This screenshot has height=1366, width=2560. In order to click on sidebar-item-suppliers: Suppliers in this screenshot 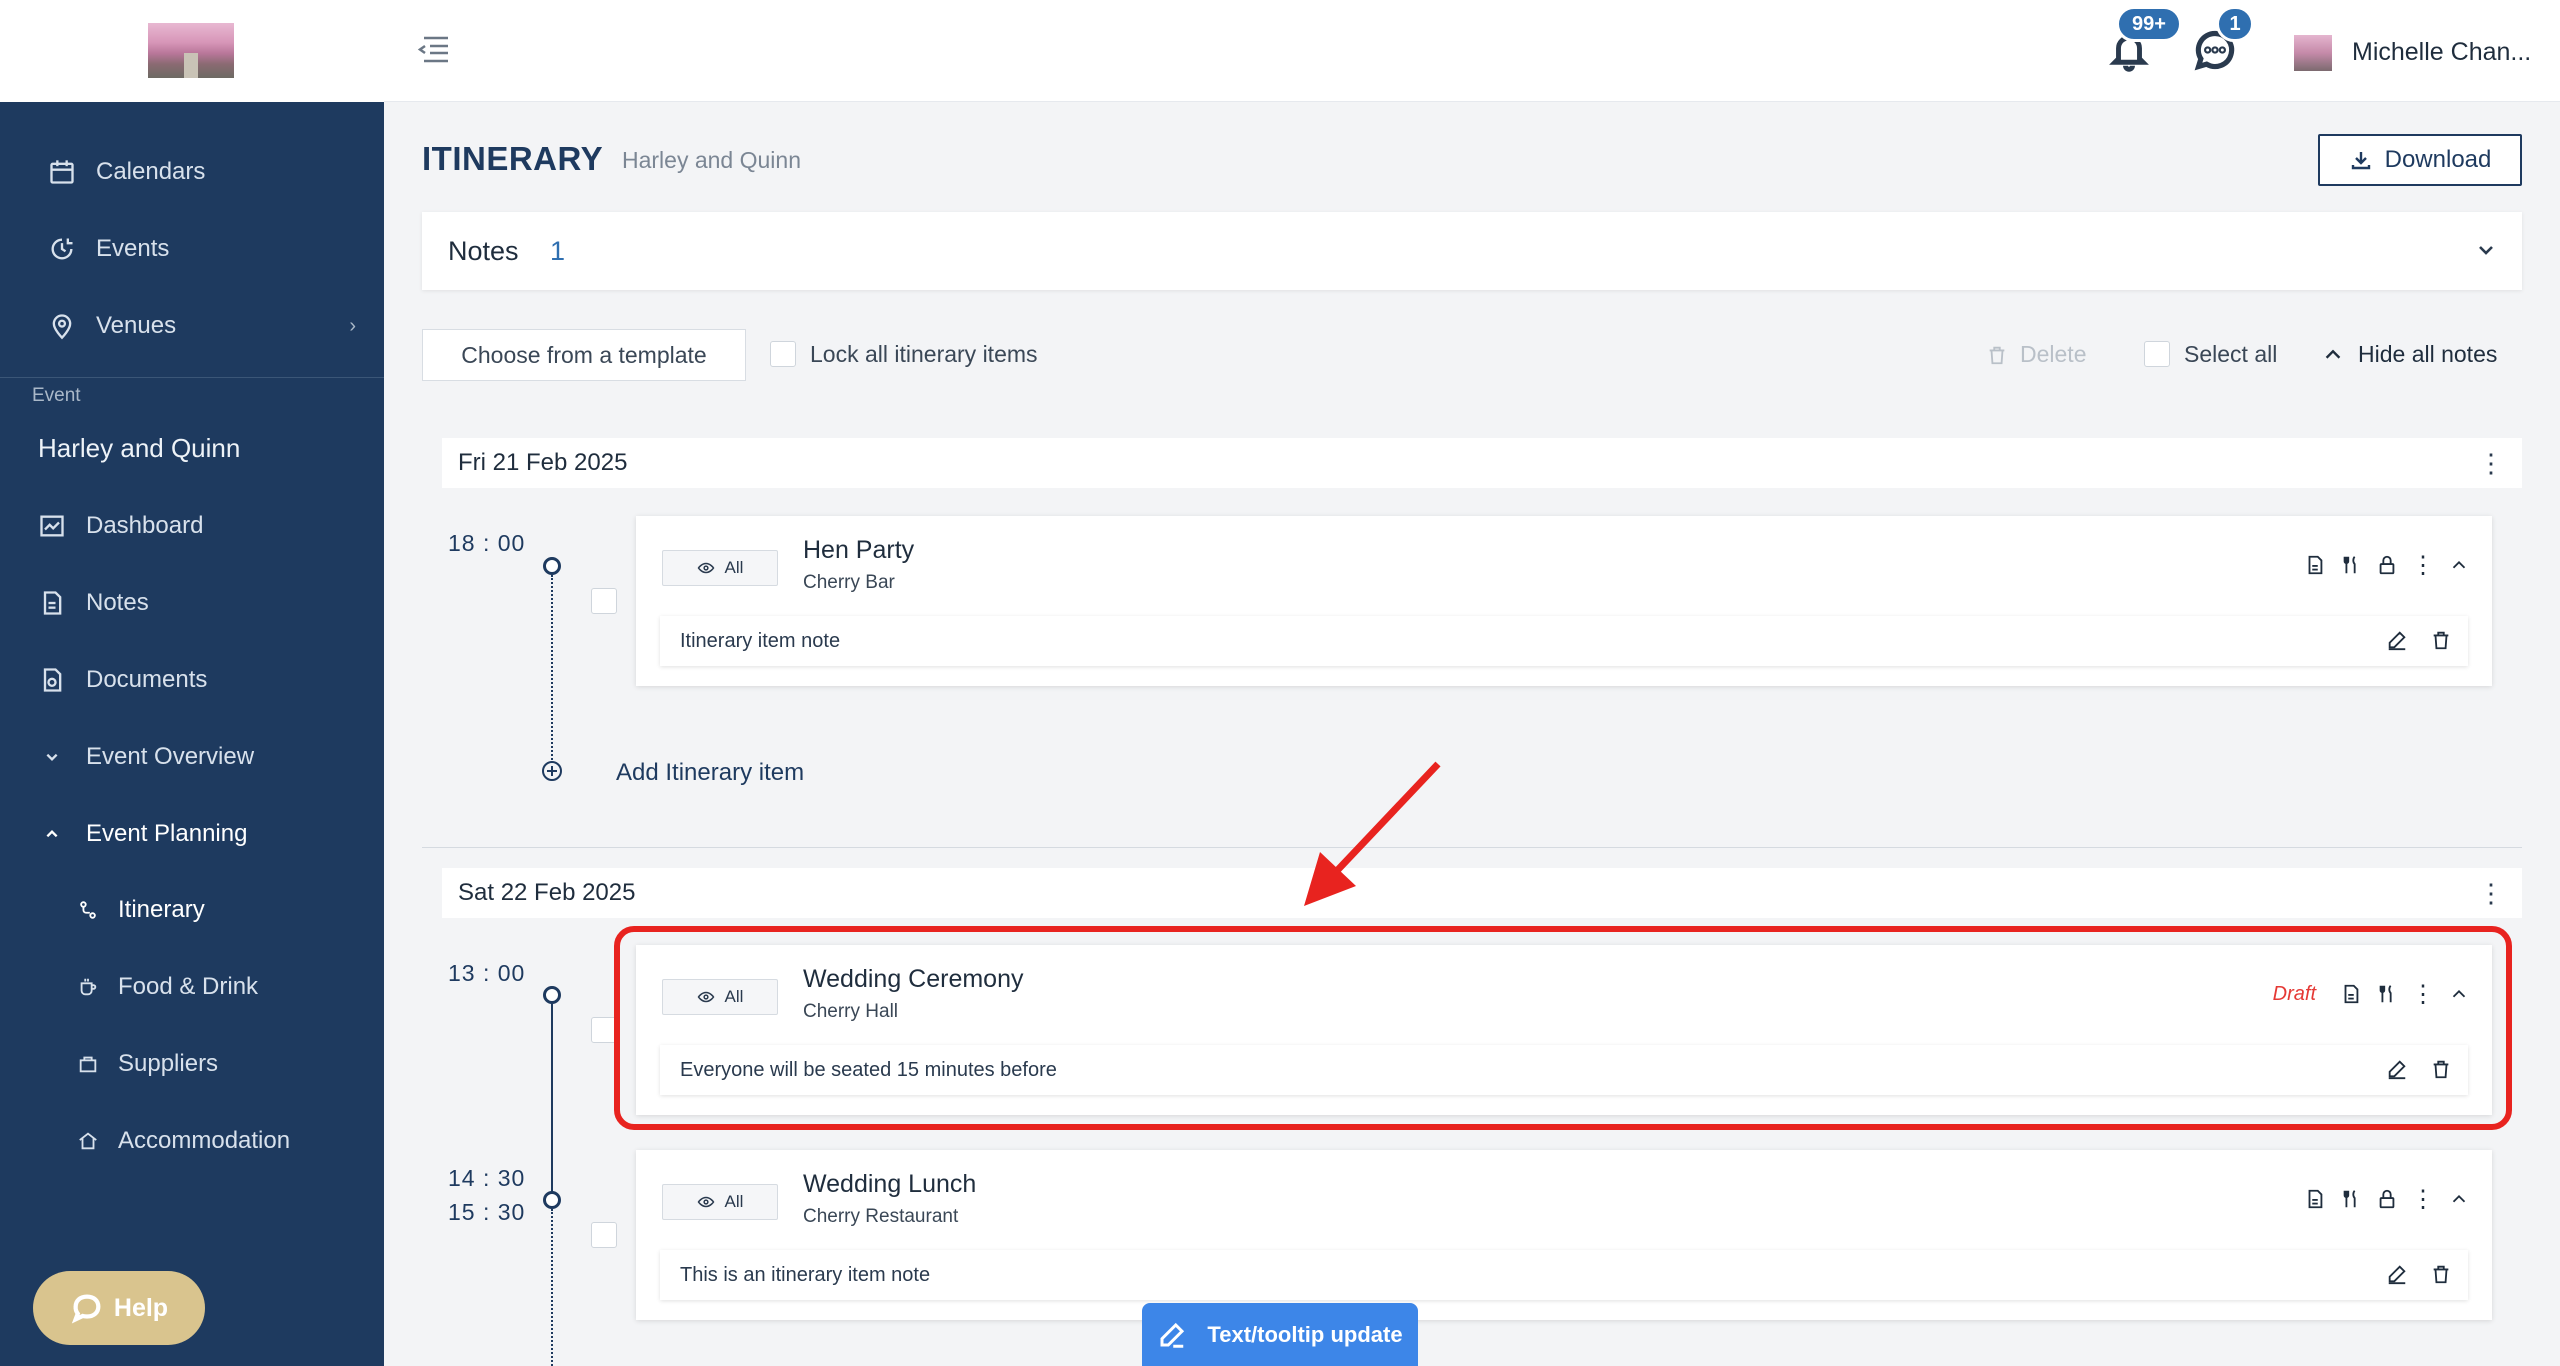, I will do `click(192, 1064)`.